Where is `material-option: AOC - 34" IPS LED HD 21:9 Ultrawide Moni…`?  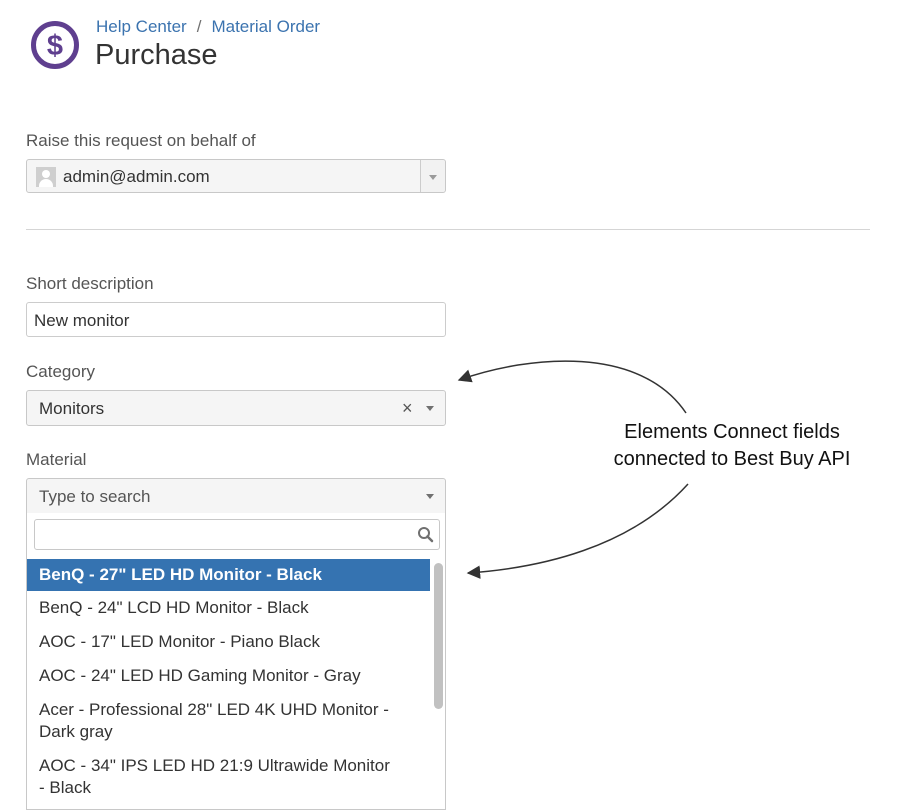 material-option: AOC - 34" IPS LED HD 21:9 Ultrawide Moni… is located at coordinates (217, 777).